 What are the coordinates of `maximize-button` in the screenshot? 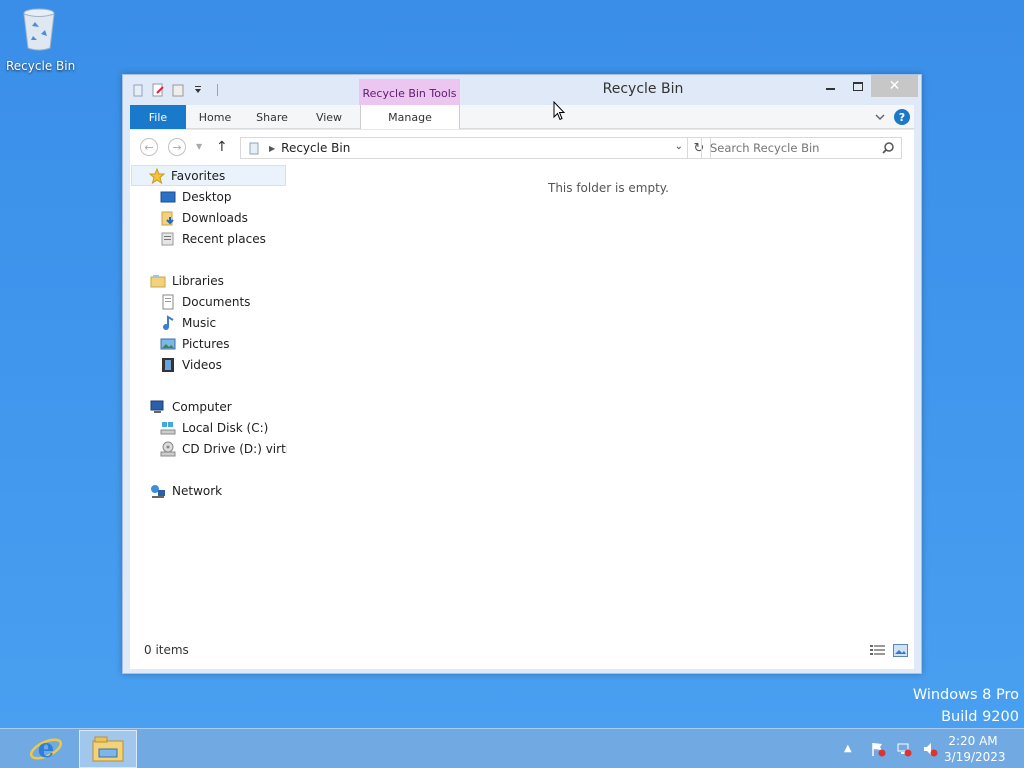 It's located at (858, 86).